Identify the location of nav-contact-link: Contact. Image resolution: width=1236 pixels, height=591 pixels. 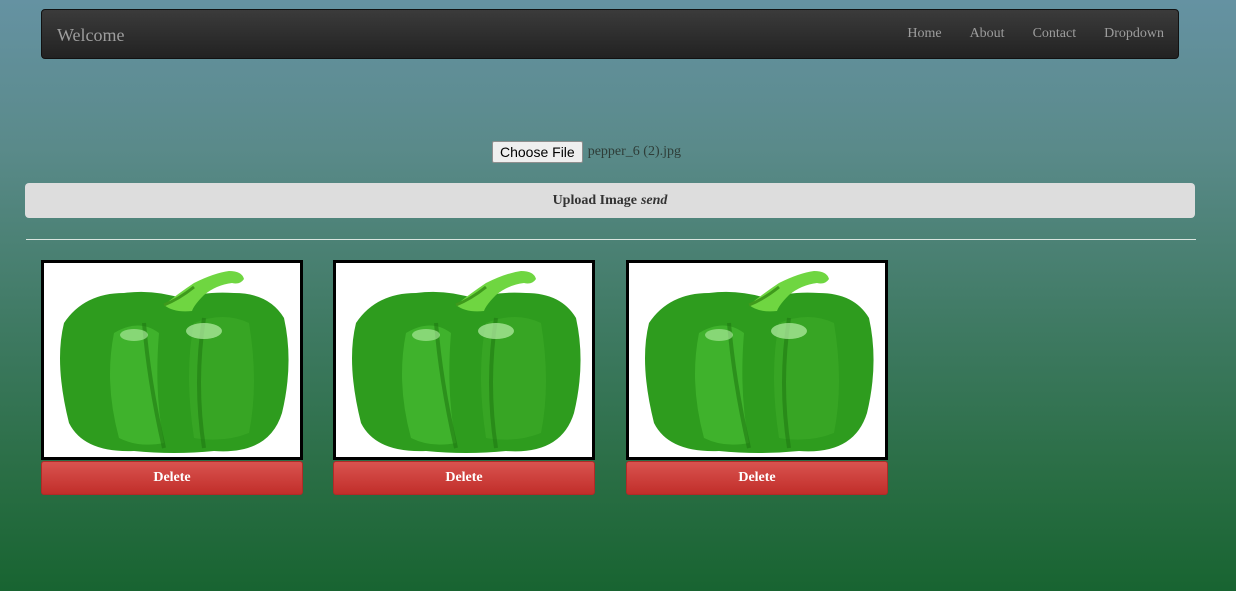
(1055, 34).